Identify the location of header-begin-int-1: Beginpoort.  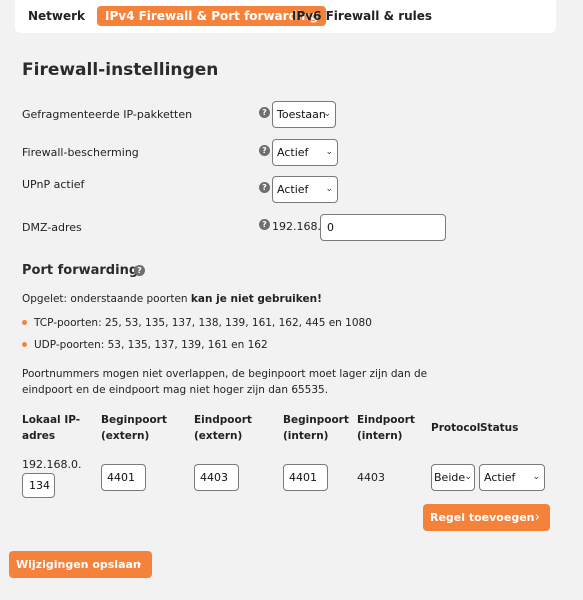
(316, 420).